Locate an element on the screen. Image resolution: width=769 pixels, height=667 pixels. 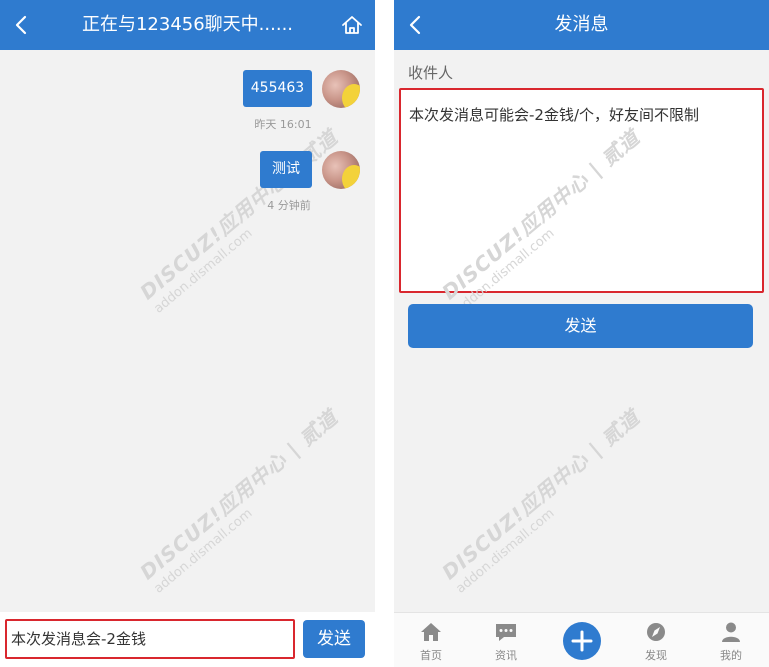
compose-title: 发消息 is located at coordinates (581, 24).